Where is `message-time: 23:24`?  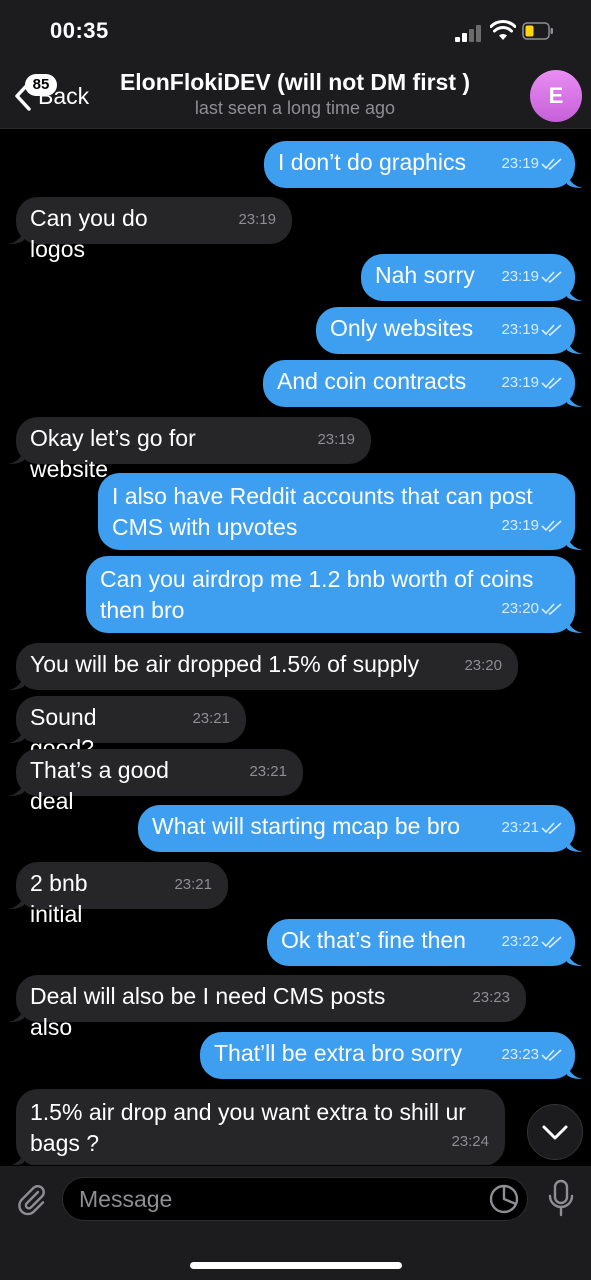
message-time: 23:24 is located at coordinates (470, 1141).